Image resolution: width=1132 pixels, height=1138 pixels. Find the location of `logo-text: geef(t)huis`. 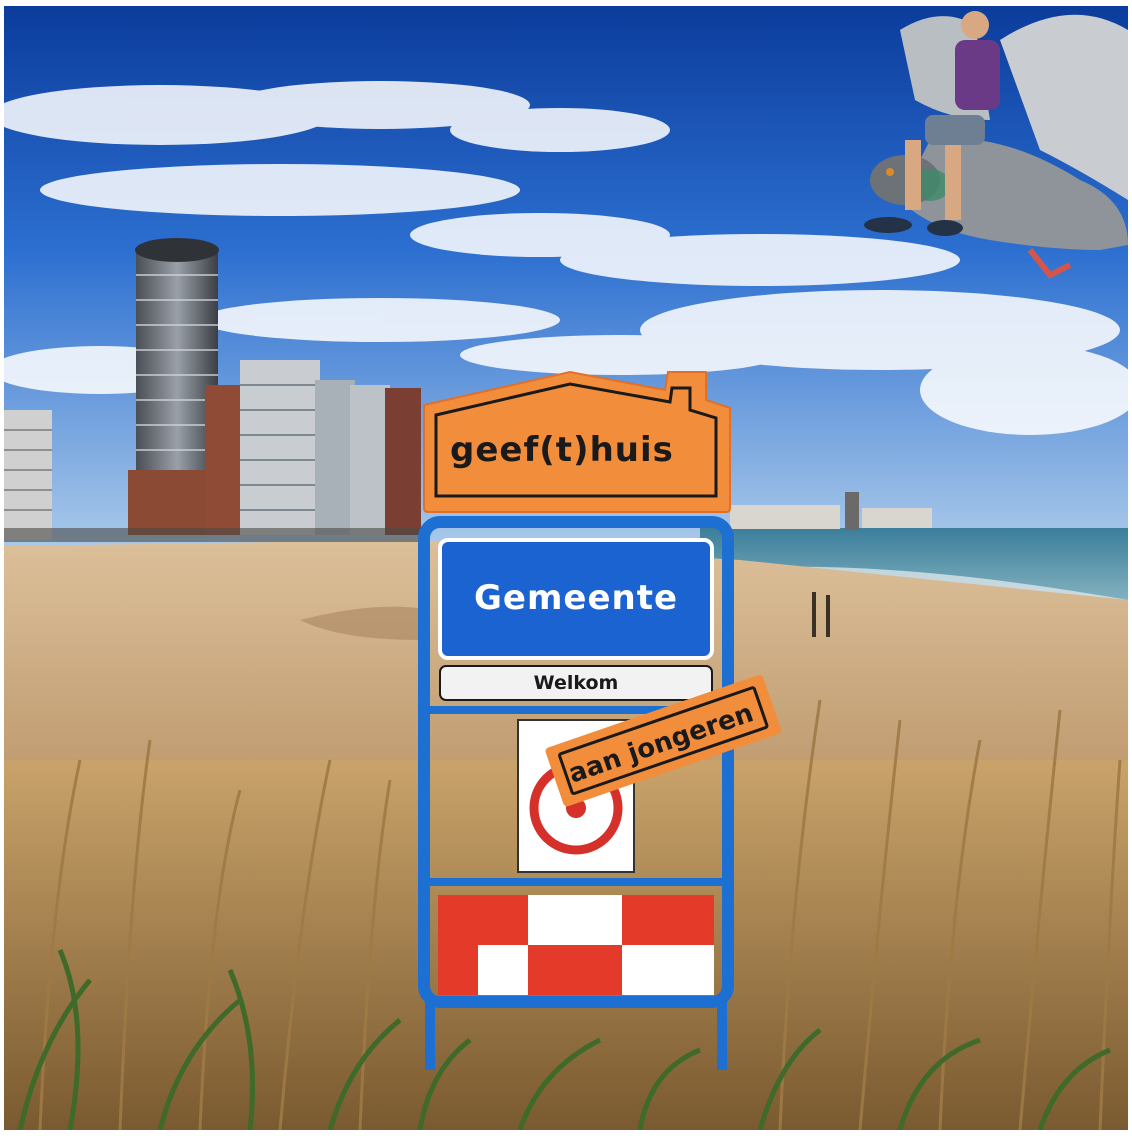

logo-text: geef(t)huis is located at coordinates (562, 450).